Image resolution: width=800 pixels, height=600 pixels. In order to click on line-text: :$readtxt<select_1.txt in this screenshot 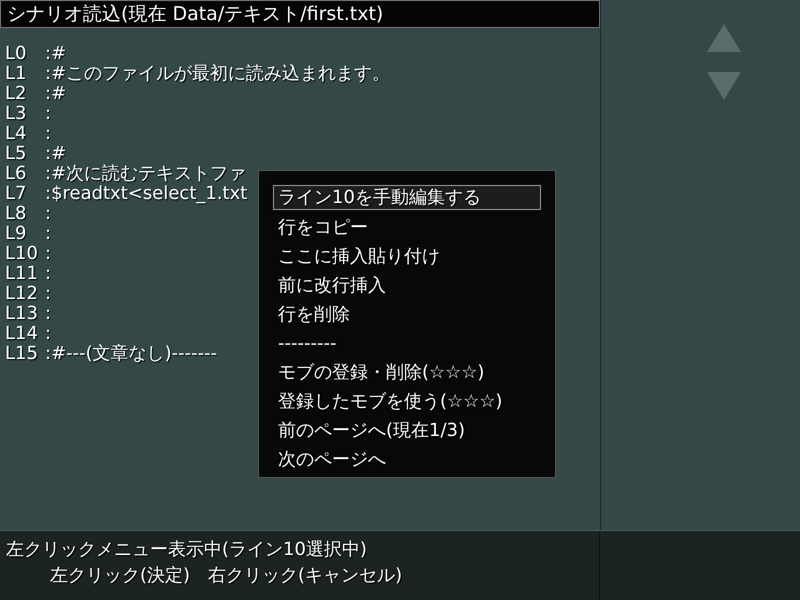, I will do `click(146, 194)`.